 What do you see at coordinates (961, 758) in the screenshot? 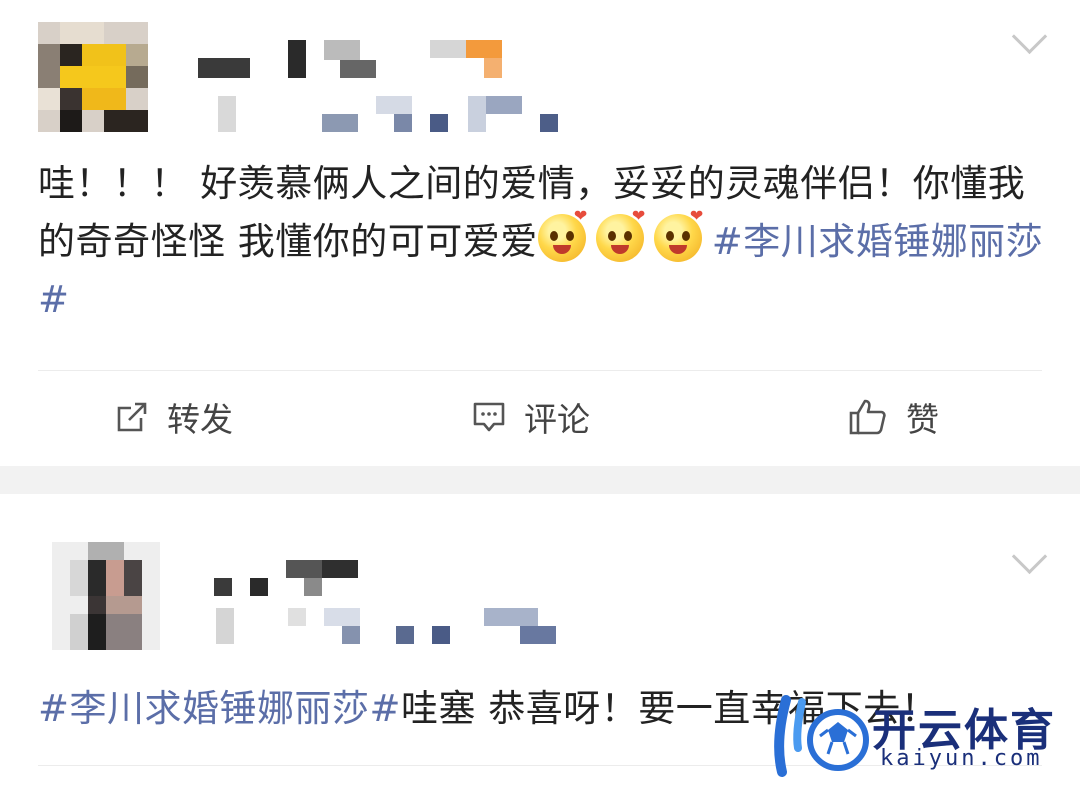
I see `watermark-url: kaiyun.com` at bounding box center [961, 758].